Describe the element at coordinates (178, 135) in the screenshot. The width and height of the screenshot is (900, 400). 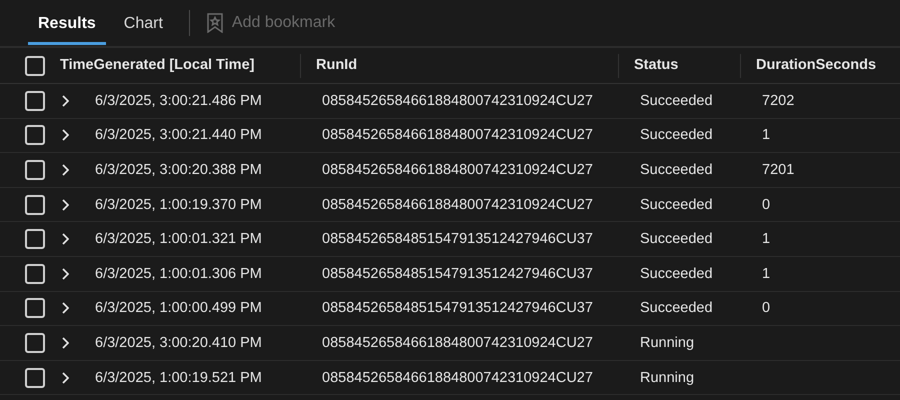
I see `table-cell: 6/3/2025, 3:00:21.440 PM` at that location.